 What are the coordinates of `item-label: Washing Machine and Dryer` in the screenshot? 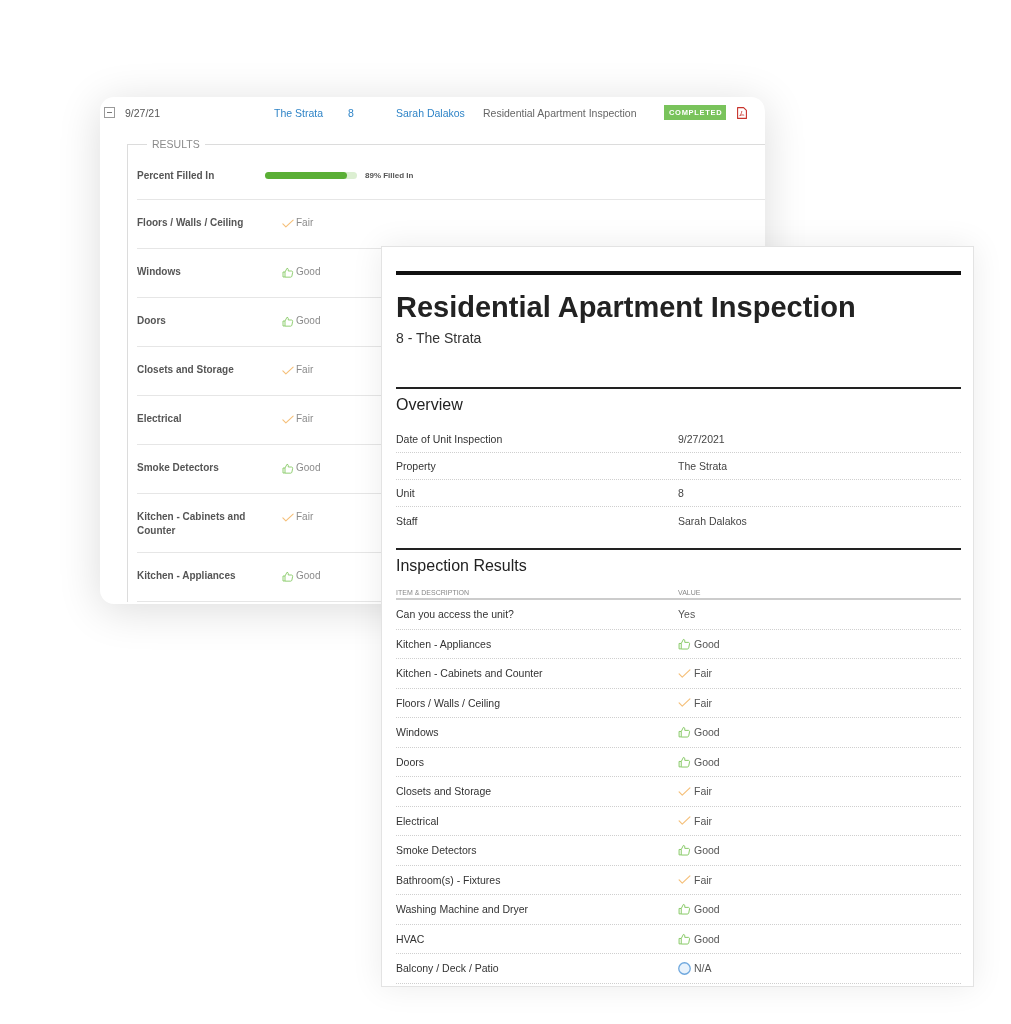 It's located at (463, 909).